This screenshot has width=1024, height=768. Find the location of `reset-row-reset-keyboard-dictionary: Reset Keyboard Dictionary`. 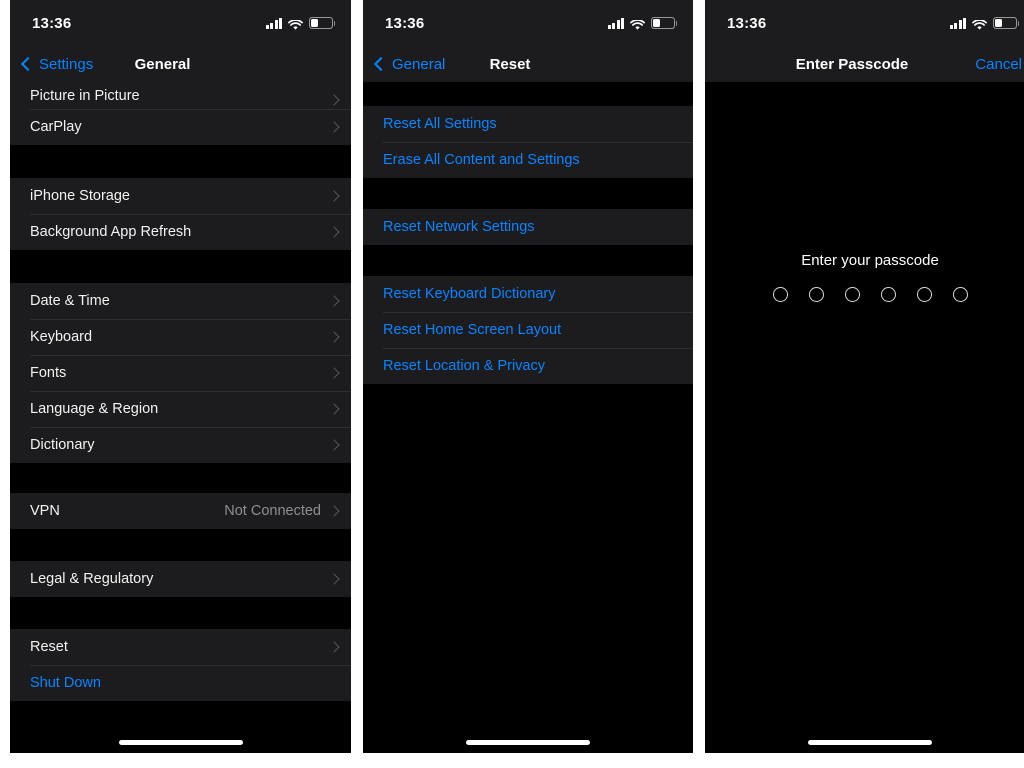

reset-row-reset-keyboard-dictionary: Reset Keyboard Dictionary is located at coordinates (528, 294).